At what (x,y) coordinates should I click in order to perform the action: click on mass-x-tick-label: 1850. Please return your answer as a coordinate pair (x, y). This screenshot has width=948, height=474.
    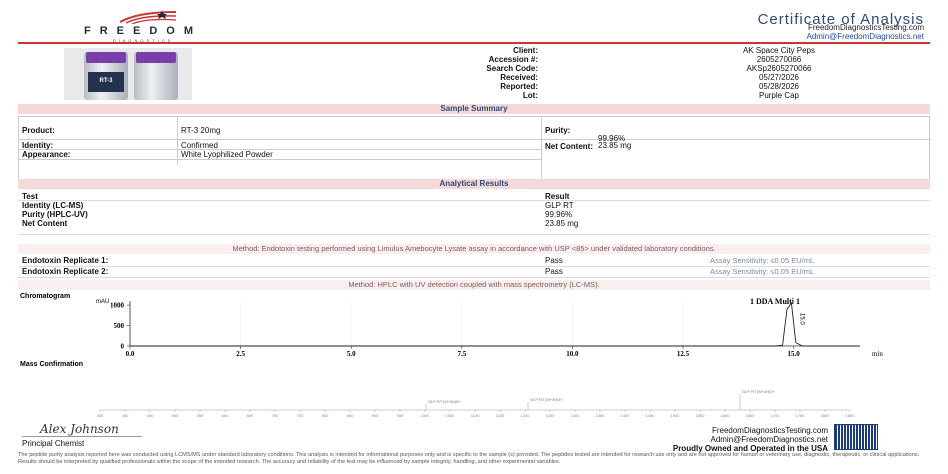
    Looking at the image, I should click on (851, 415).